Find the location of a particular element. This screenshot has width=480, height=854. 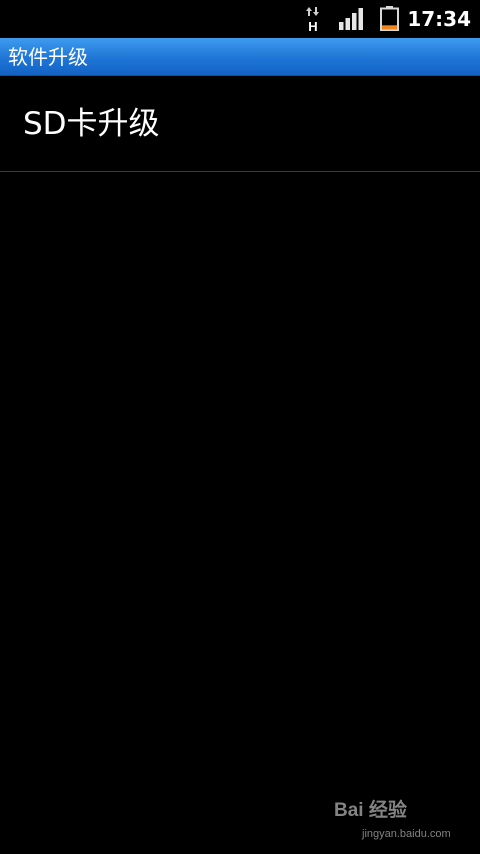

watermark-url: jingyan.baidu.com is located at coordinates (406, 834).